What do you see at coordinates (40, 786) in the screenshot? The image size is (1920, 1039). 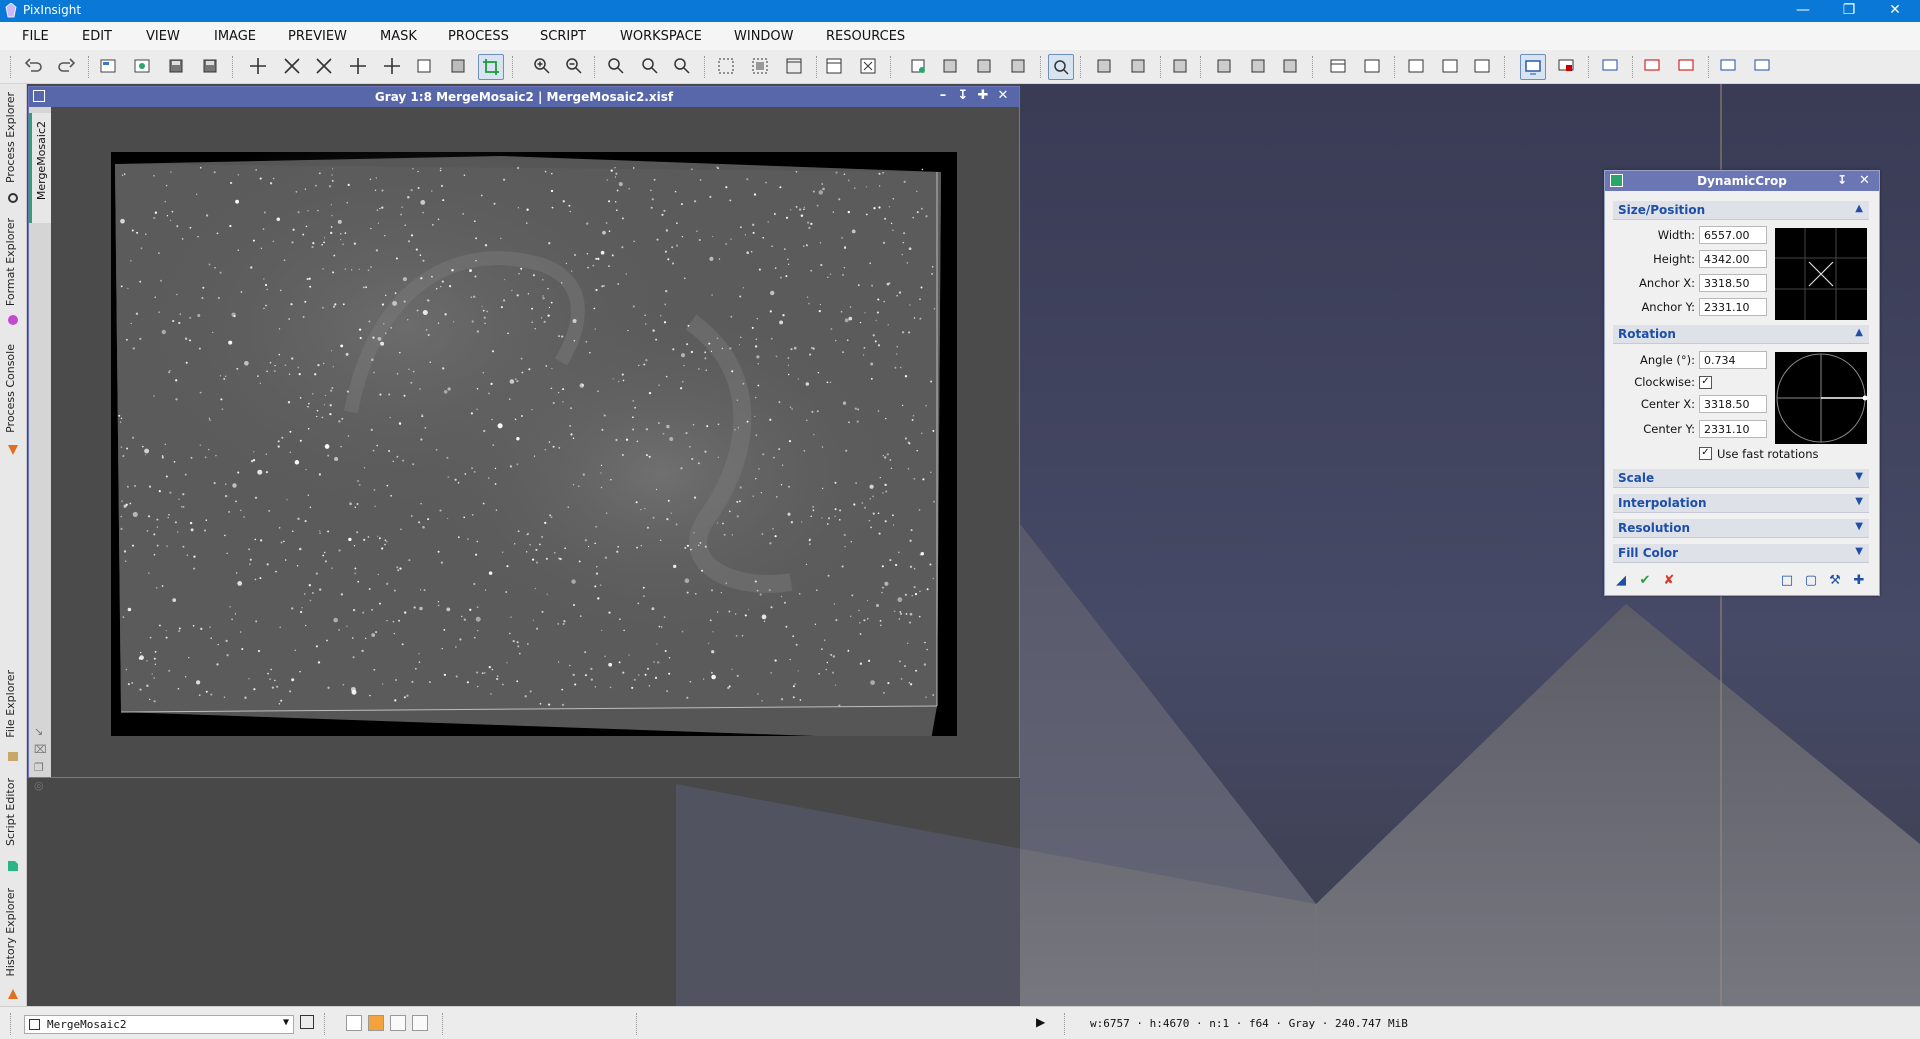 I see `identifier-icon: ◎` at bounding box center [40, 786].